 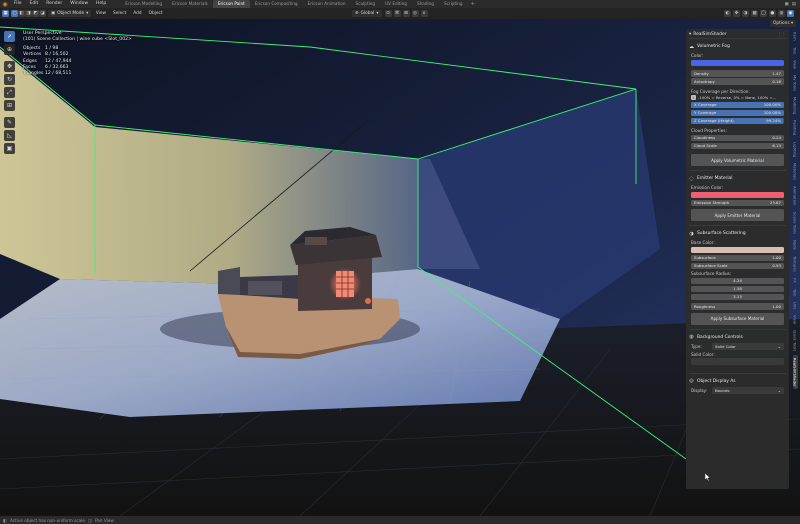 I want to click on sidebar-tab: Modeling, so click(x=795, y=105).